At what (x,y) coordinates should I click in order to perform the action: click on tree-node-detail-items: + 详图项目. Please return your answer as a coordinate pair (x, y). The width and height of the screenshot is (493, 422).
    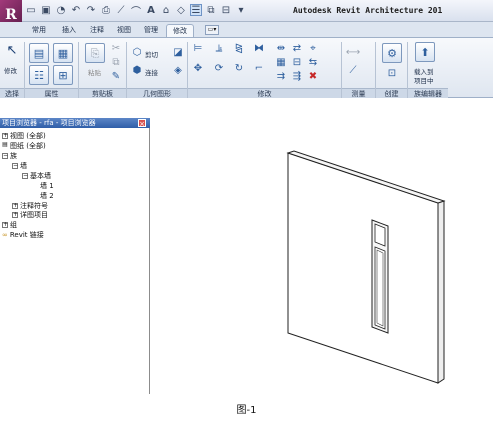
    Looking at the image, I should click on (30, 215).